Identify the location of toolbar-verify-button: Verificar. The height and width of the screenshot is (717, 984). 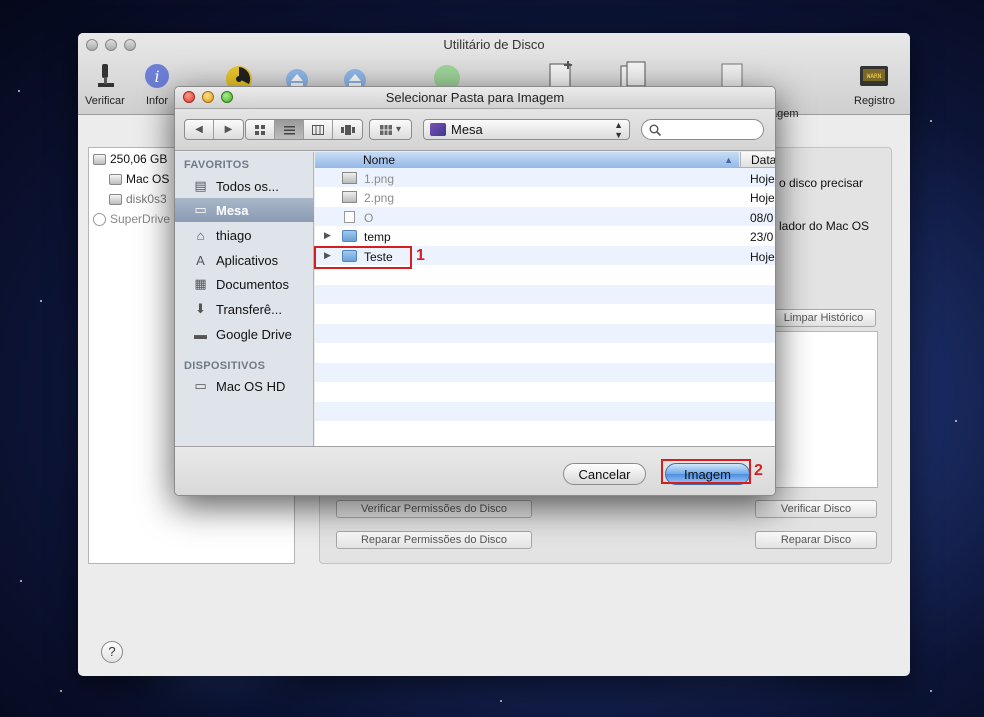
(105, 84).